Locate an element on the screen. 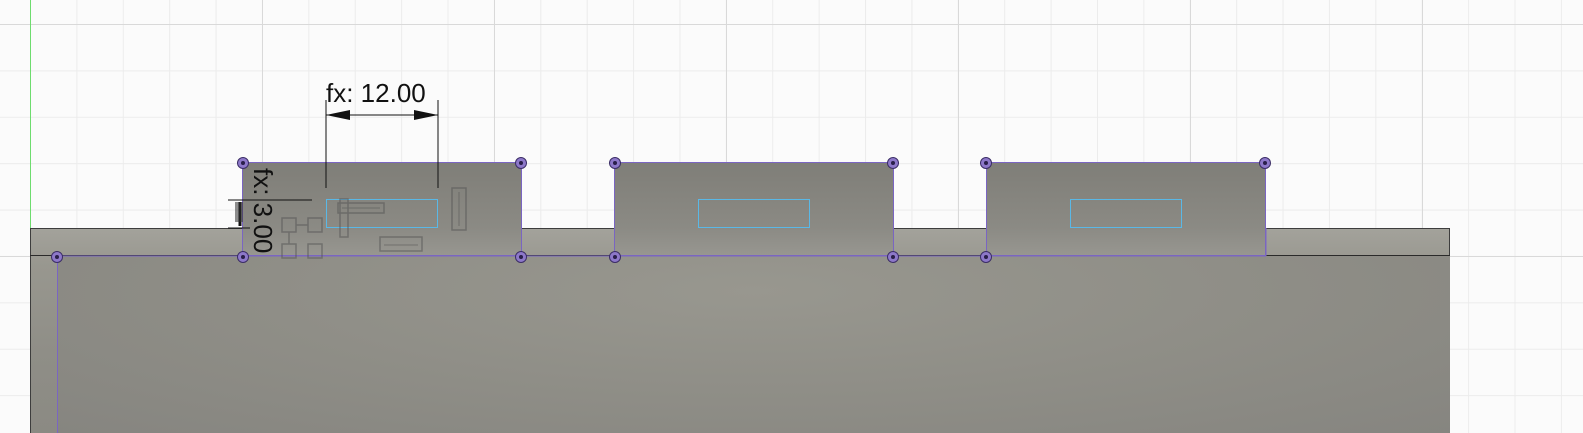 The image size is (1583, 433). dimension-vertical-label: fx: 3.00 is located at coordinates (263, 210).